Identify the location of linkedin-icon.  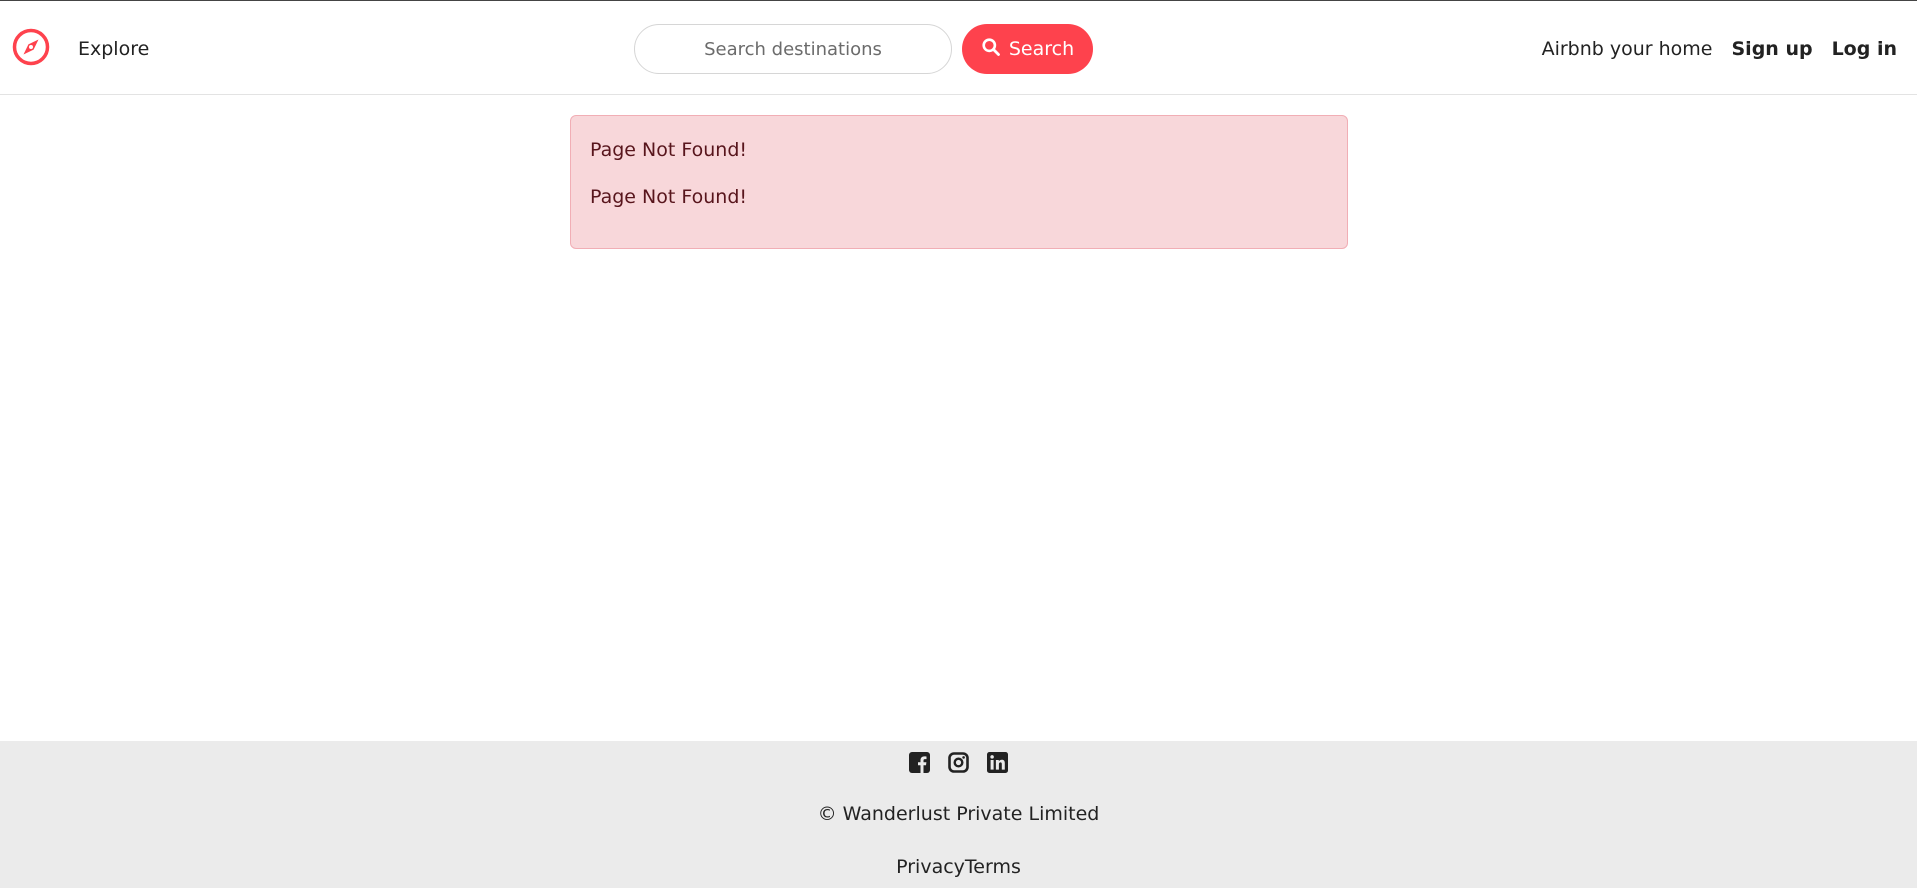
(997, 762).